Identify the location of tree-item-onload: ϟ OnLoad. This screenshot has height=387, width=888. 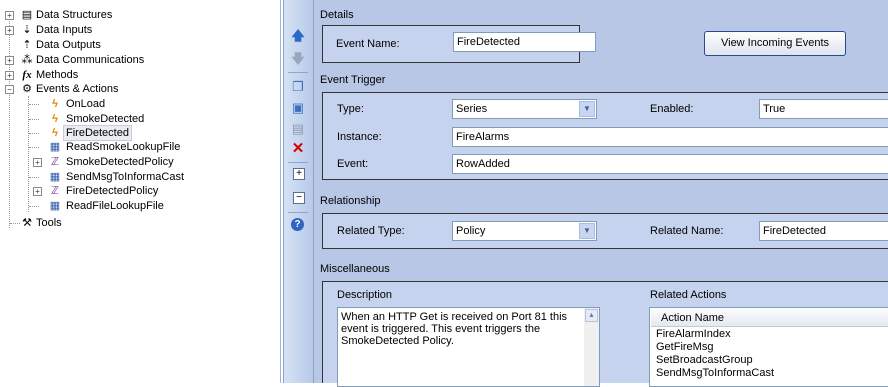
(135, 104).